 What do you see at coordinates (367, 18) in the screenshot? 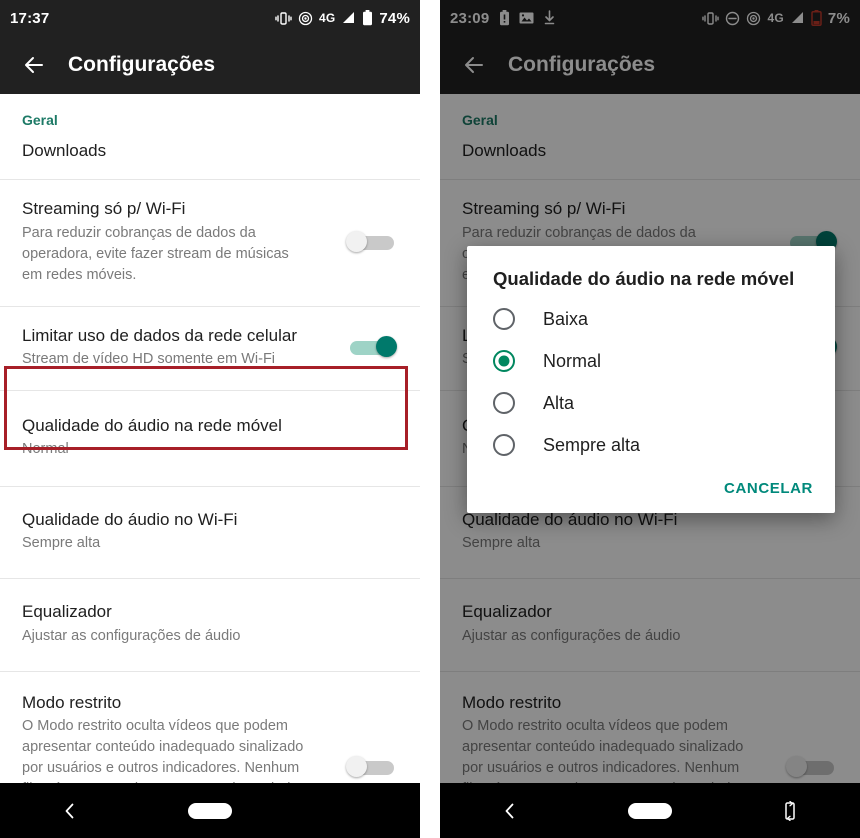
I see `battery-icon` at bounding box center [367, 18].